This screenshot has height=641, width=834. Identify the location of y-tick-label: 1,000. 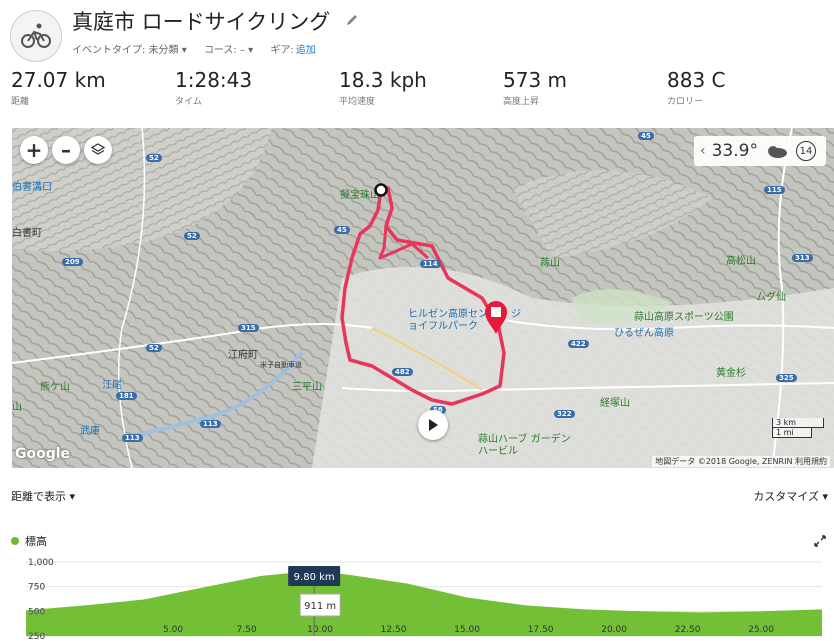
(41, 563).